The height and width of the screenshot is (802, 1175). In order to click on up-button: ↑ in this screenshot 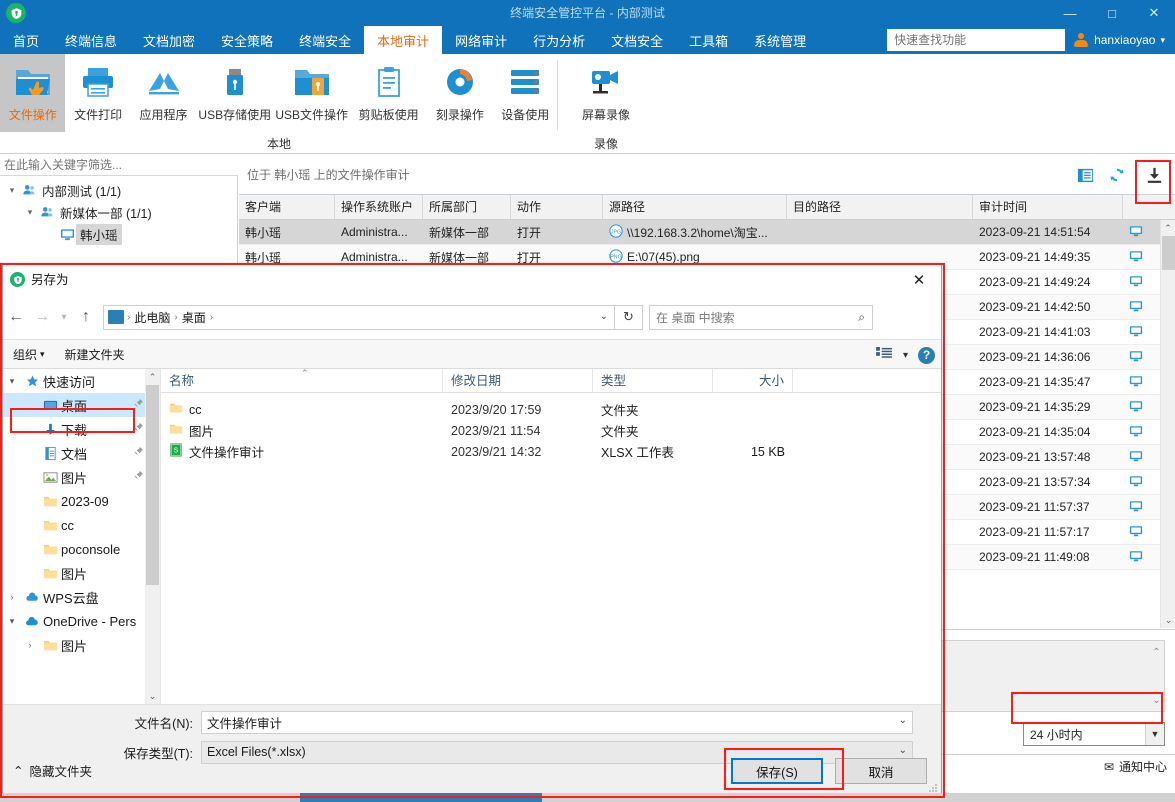, I will do `click(86, 317)`.